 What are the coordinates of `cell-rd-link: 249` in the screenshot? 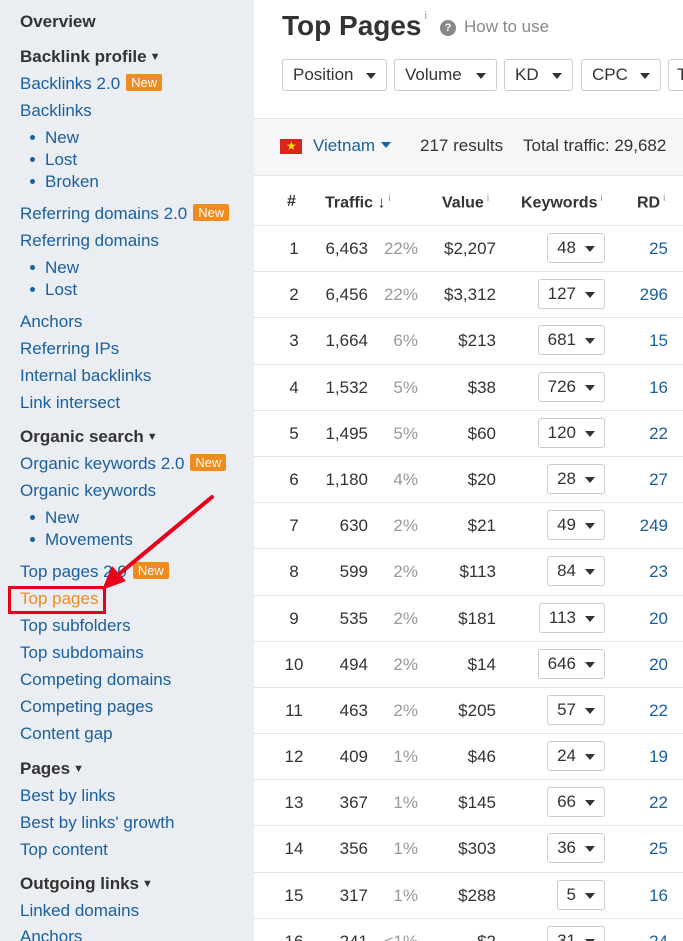 It's located at (637, 526).